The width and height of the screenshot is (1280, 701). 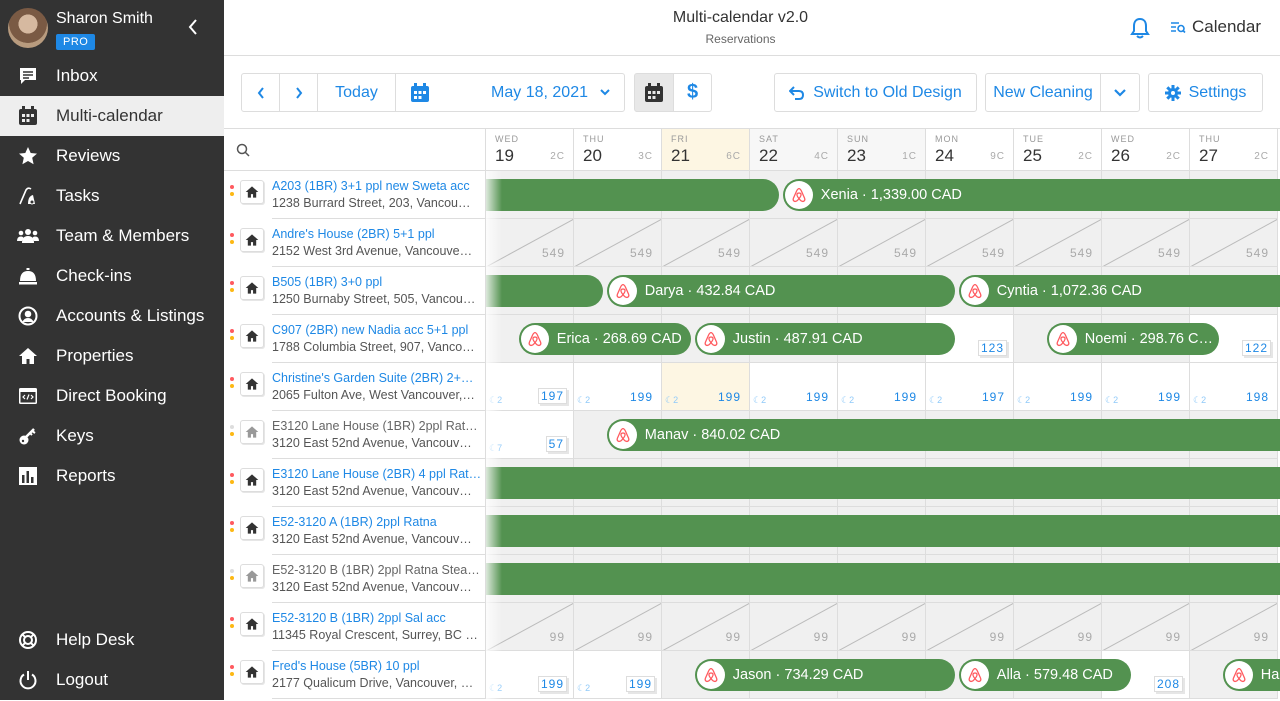 What do you see at coordinates (824, 675) in the screenshot?
I see `reservation-bar: Jason · 734.29 CAD` at bounding box center [824, 675].